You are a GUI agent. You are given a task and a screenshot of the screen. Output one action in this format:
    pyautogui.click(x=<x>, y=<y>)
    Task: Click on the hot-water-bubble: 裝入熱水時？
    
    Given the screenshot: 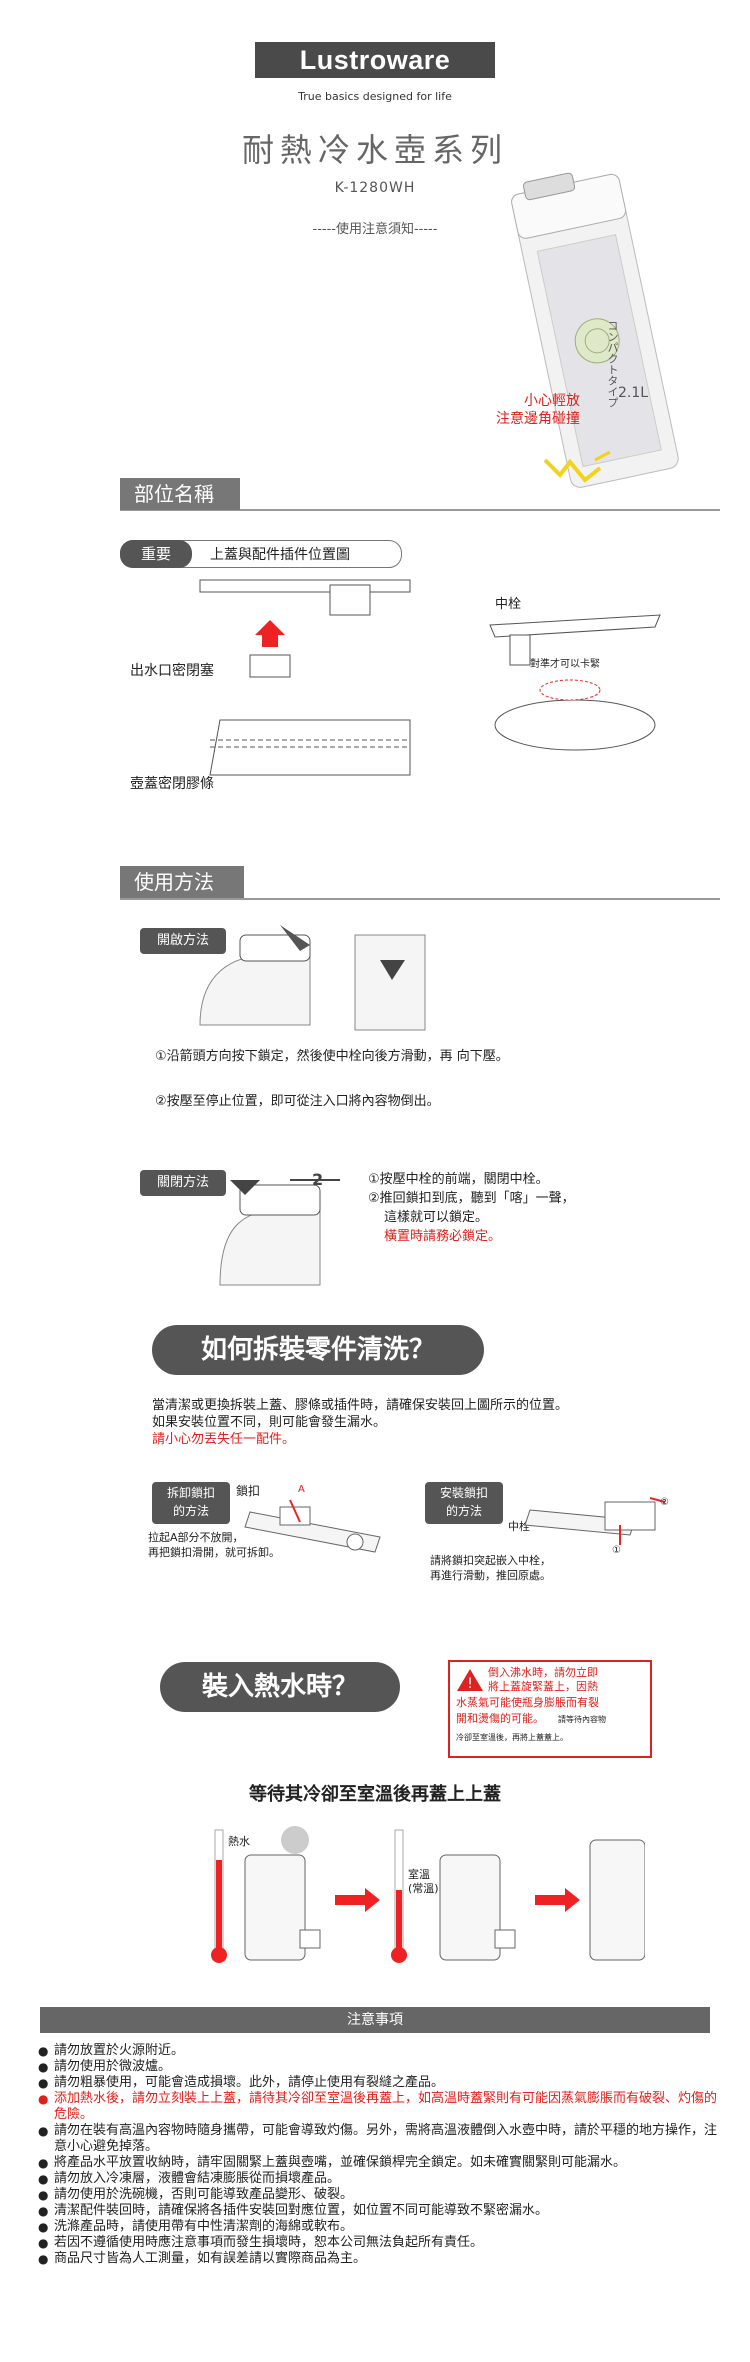 What is the action you would take?
    pyautogui.click(x=280, y=1687)
    